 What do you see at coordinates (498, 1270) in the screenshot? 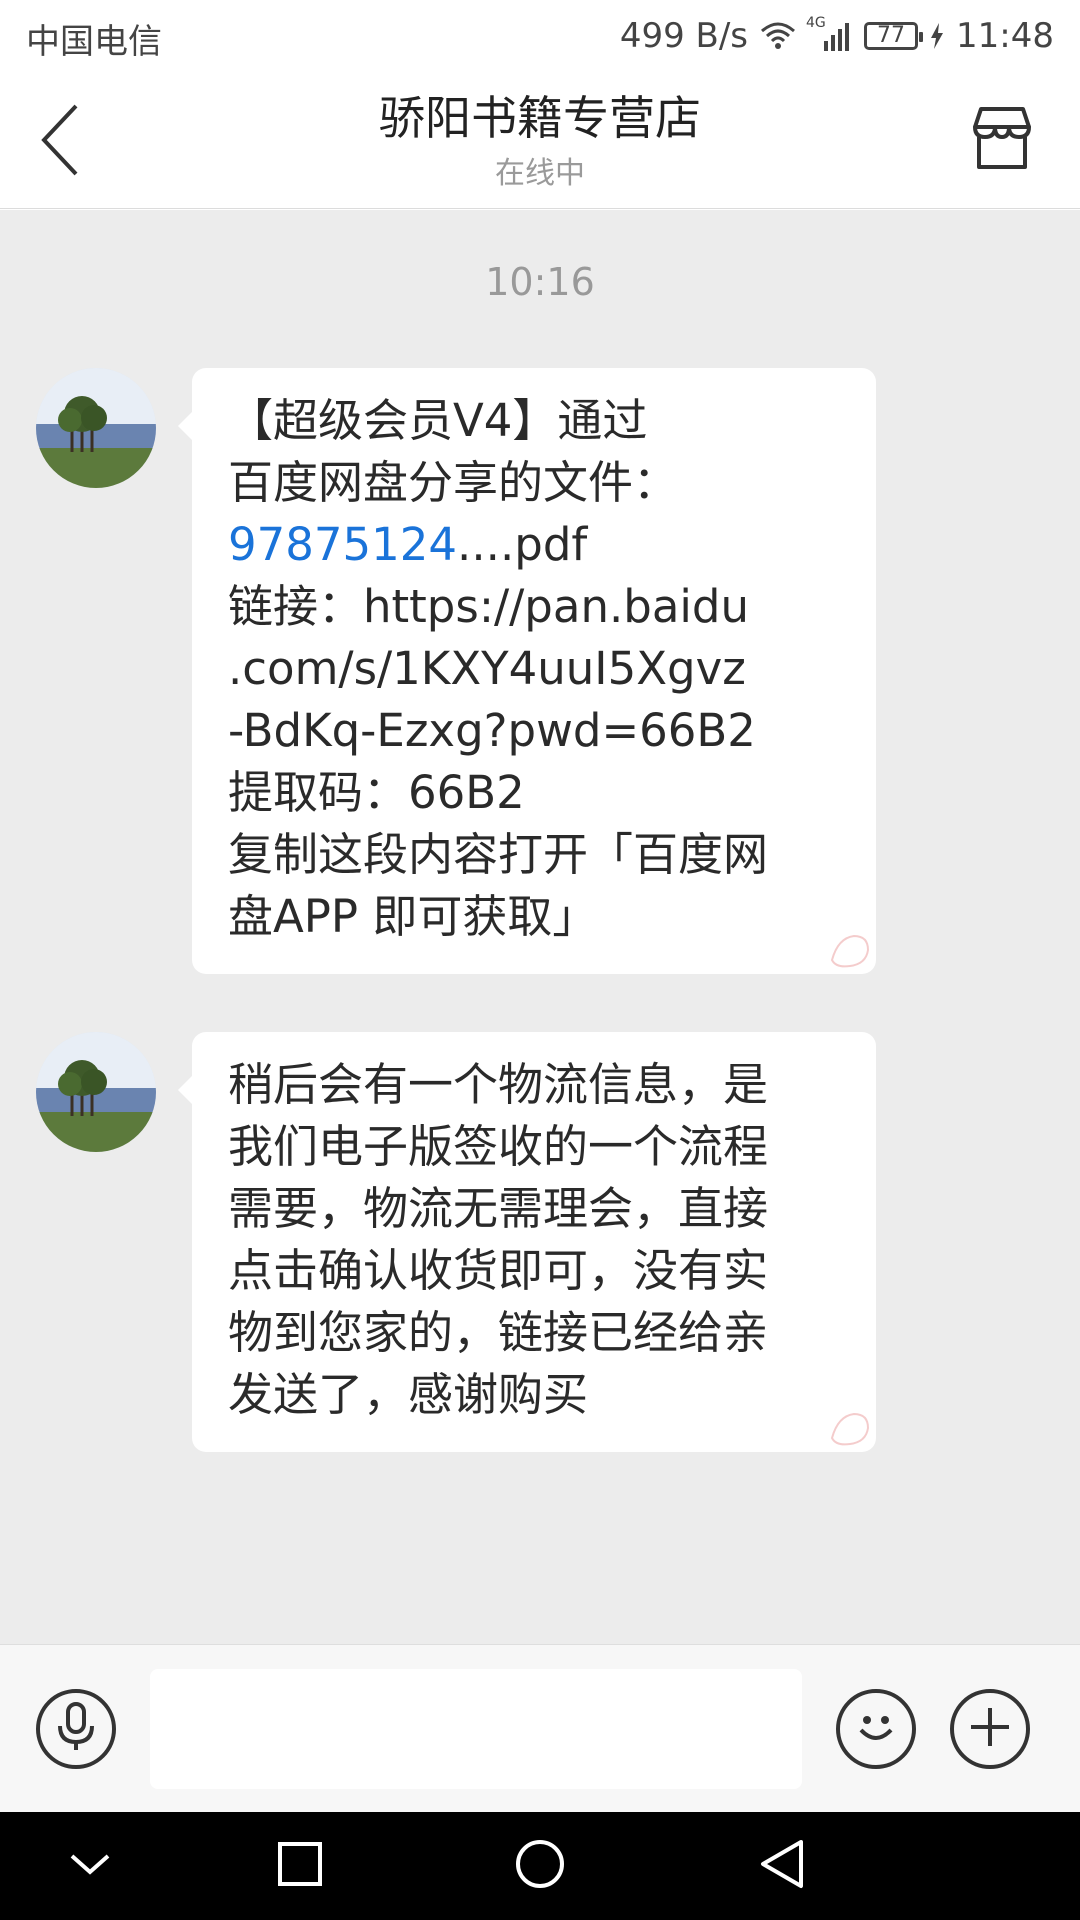
I see `message-line: 点击确认收货即可，没有实` at bounding box center [498, 1270].